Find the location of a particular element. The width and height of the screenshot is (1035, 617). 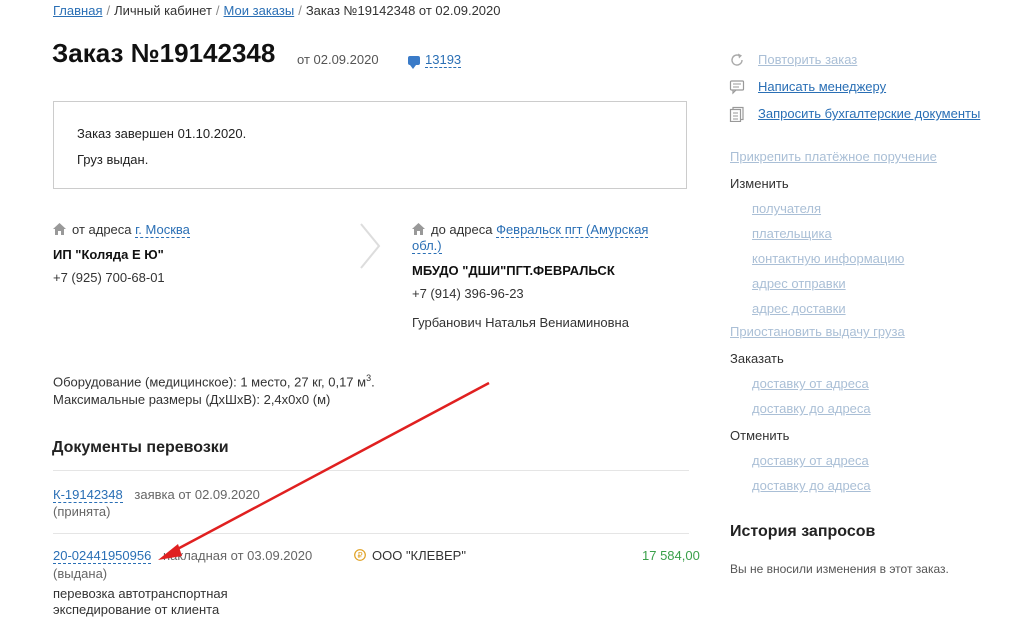

attach-payment-link: Прикрепить платёжное поручение is located at coordinates (833, 156).